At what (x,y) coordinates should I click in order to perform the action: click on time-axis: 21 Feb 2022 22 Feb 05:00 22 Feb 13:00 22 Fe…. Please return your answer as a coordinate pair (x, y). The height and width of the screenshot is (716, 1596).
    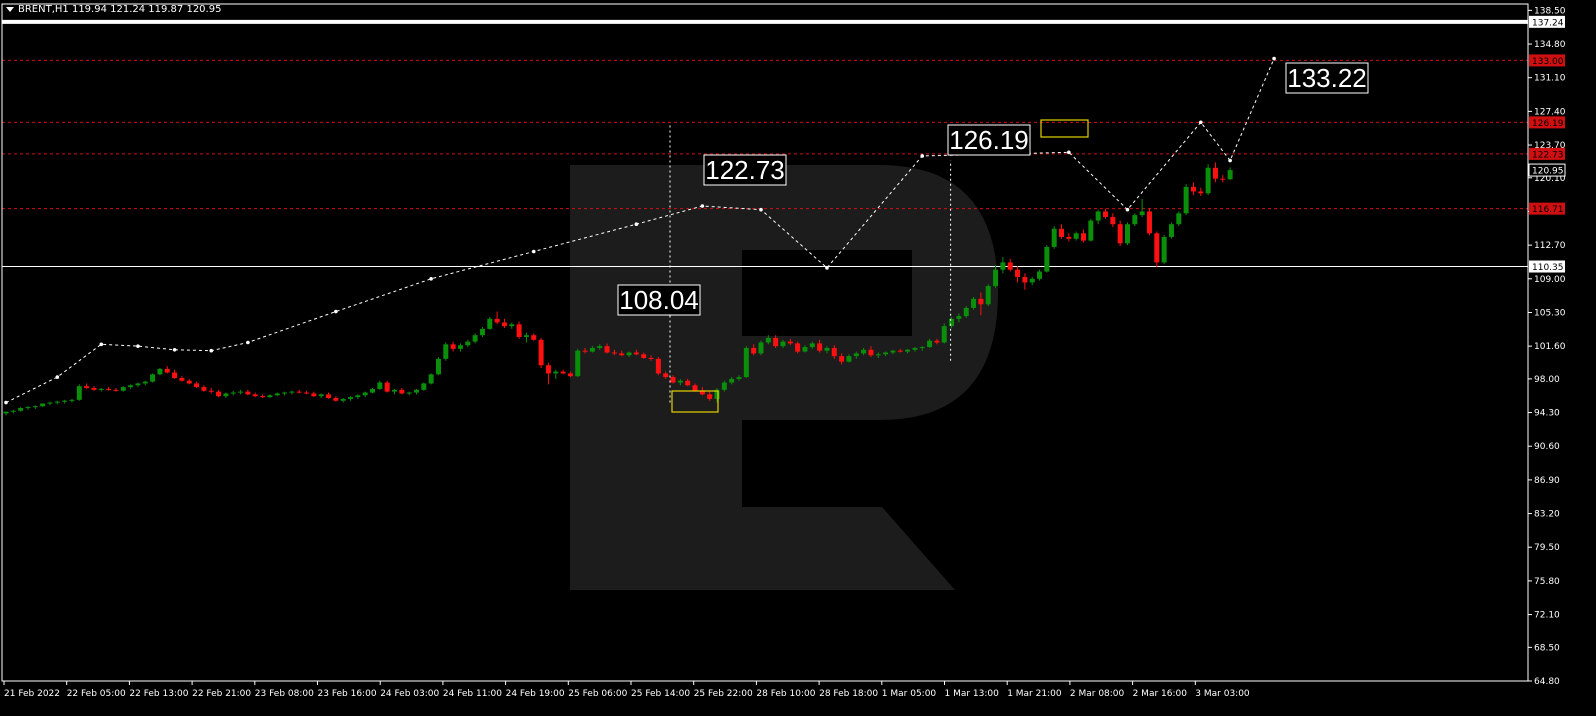
    Looking at the image, I should click on (626, 690).